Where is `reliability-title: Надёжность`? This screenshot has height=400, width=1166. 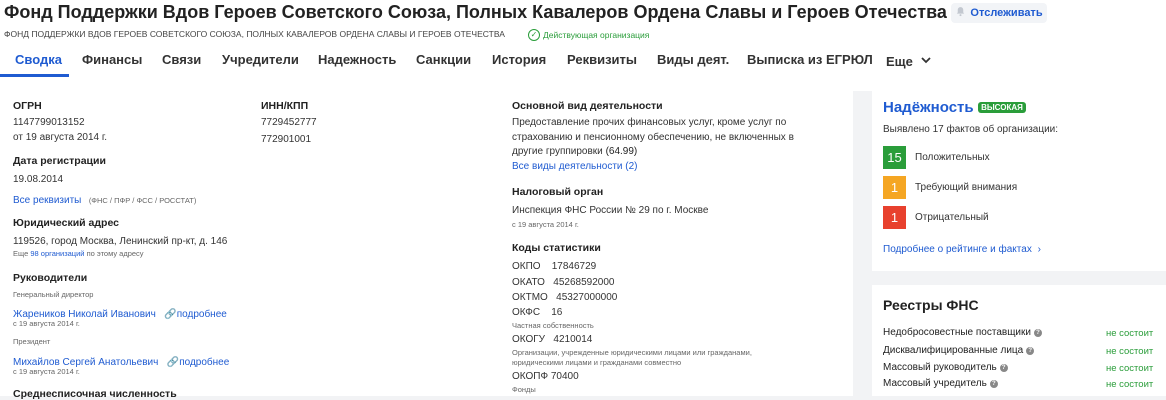
reliability-title: Надёжность is located at coordinates (928, 107).